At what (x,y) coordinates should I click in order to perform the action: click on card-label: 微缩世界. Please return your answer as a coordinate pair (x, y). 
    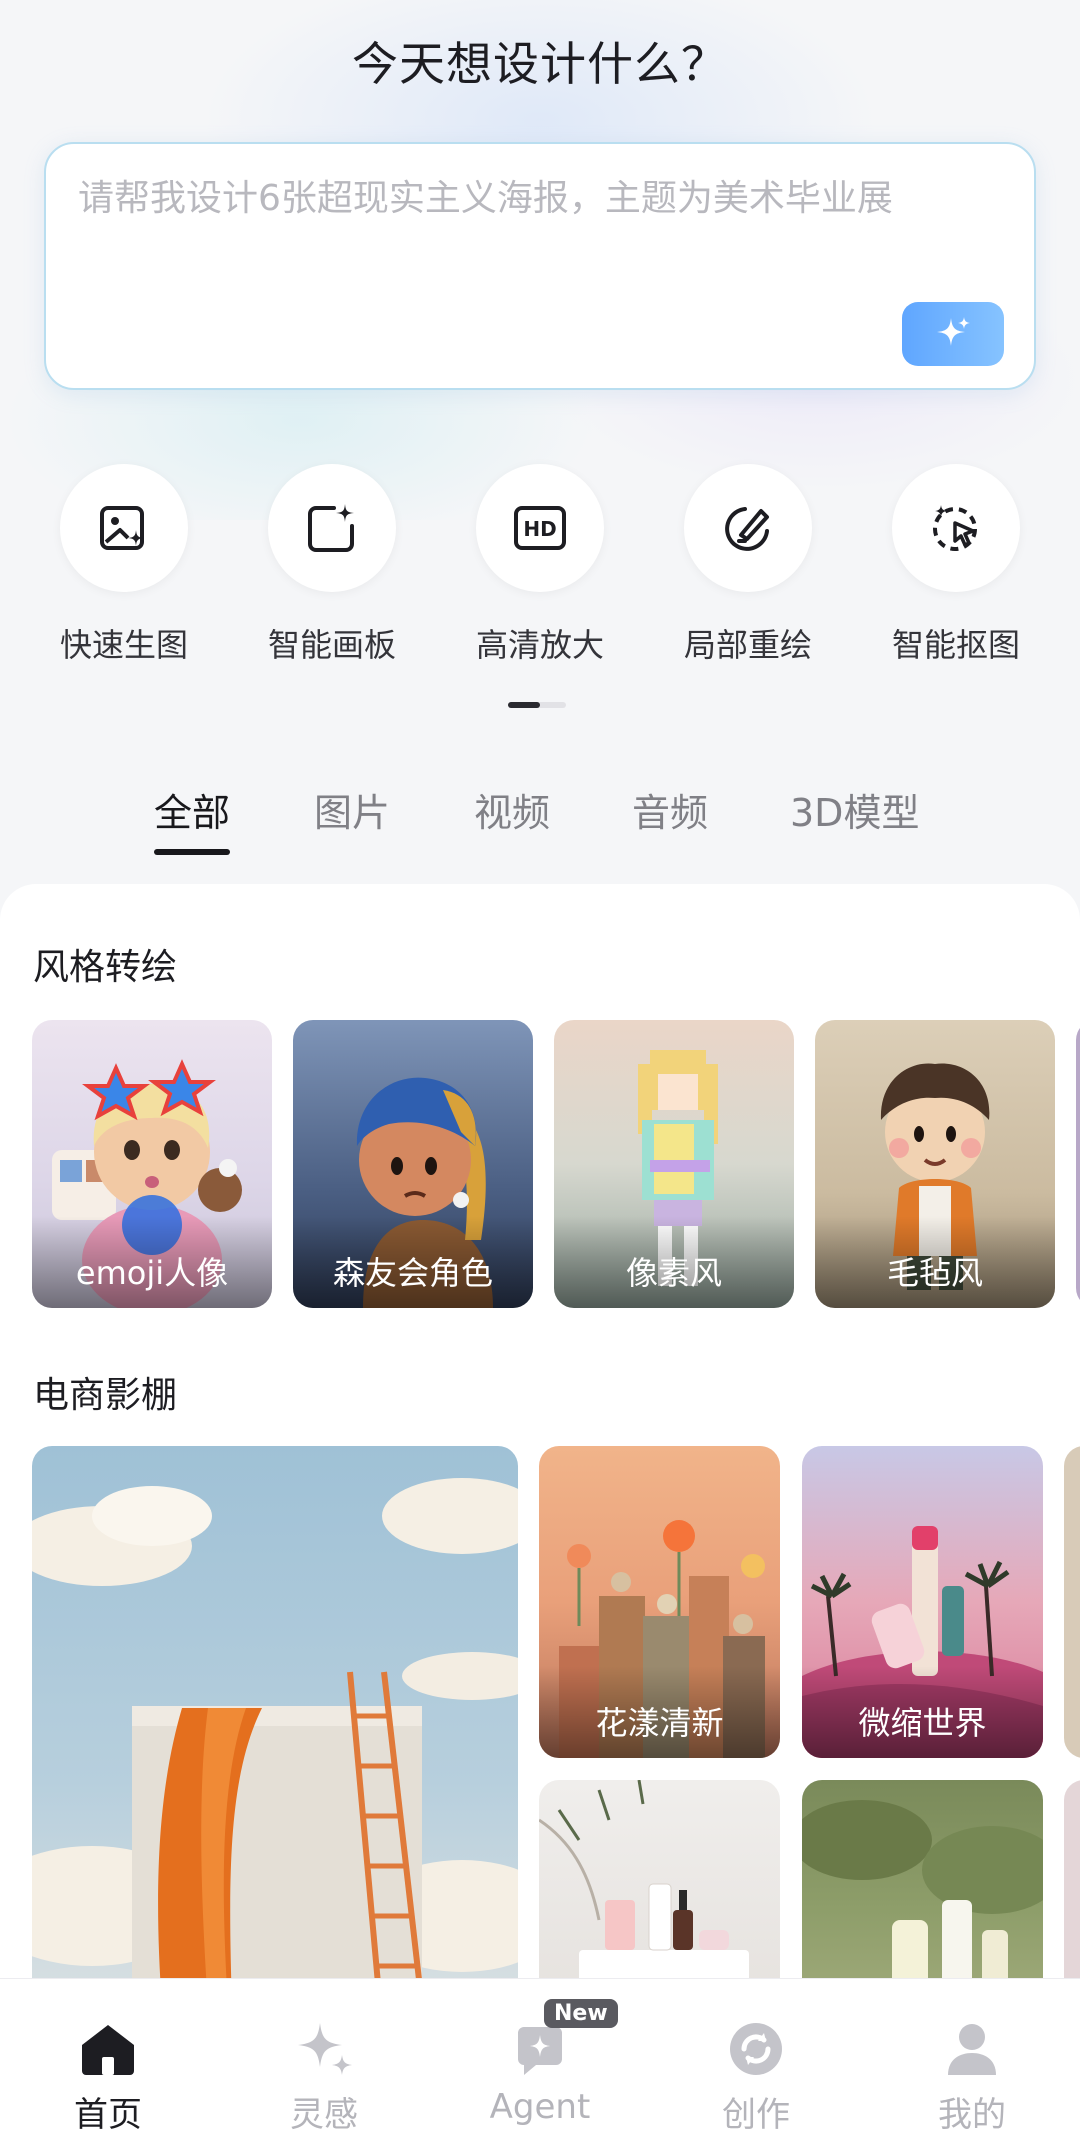
    Looking at the image, I should click on (922, 1712).